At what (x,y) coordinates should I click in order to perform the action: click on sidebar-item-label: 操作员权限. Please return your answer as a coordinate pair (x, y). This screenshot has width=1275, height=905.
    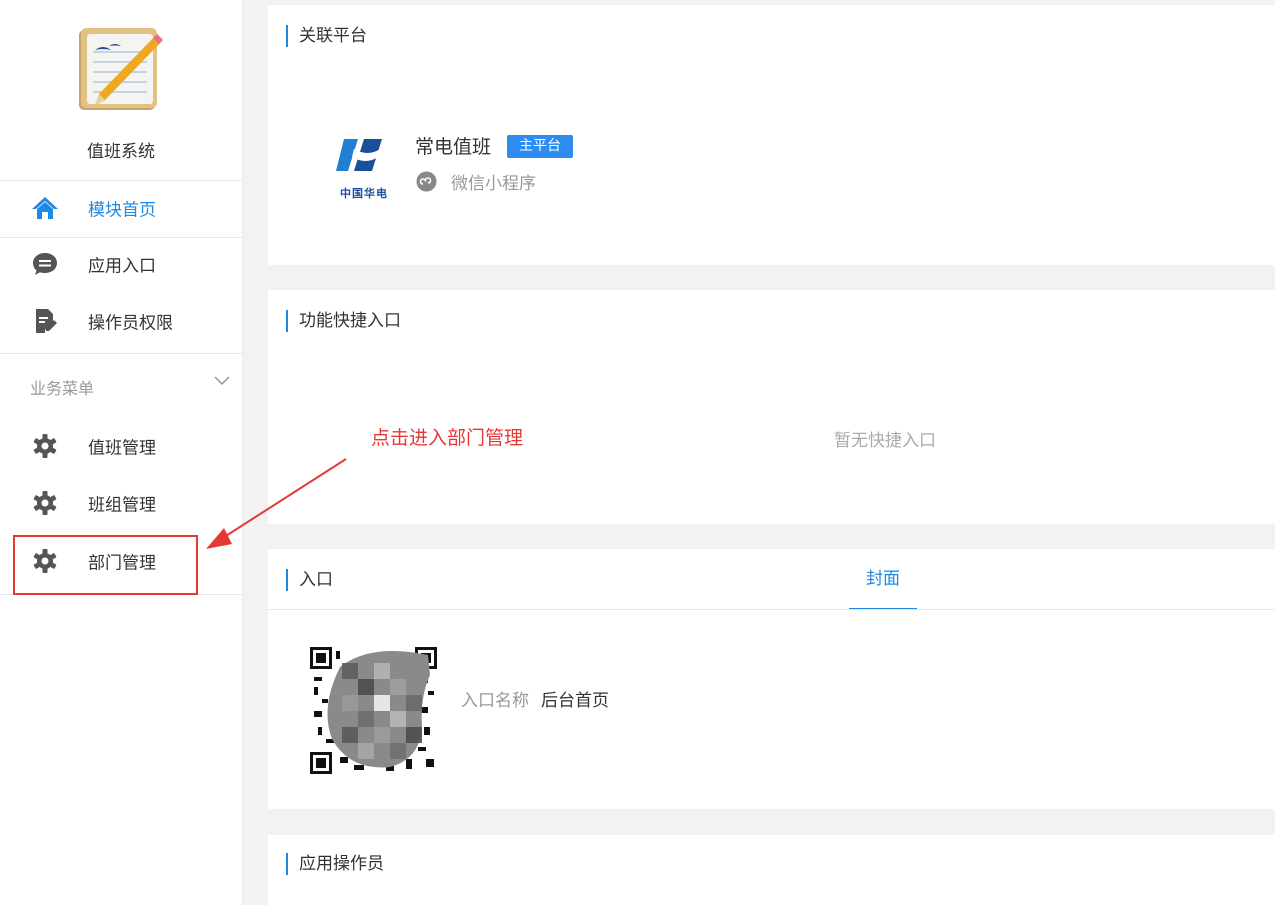
    Looking at the image, I should click on (130, 323).